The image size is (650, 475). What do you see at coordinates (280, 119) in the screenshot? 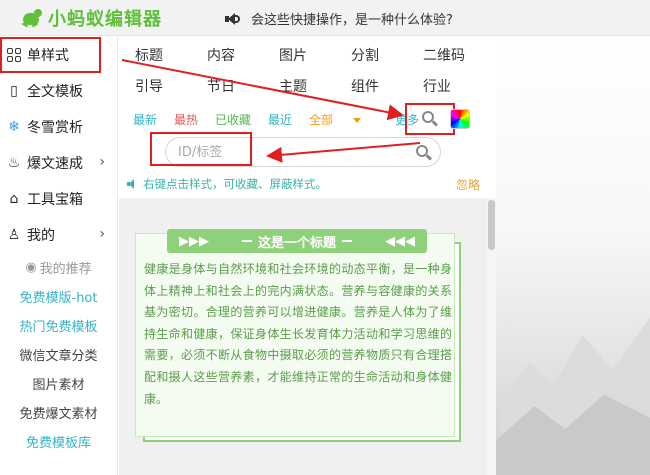
I see `filter-recent: 最近` at bounding box center [280, 119].